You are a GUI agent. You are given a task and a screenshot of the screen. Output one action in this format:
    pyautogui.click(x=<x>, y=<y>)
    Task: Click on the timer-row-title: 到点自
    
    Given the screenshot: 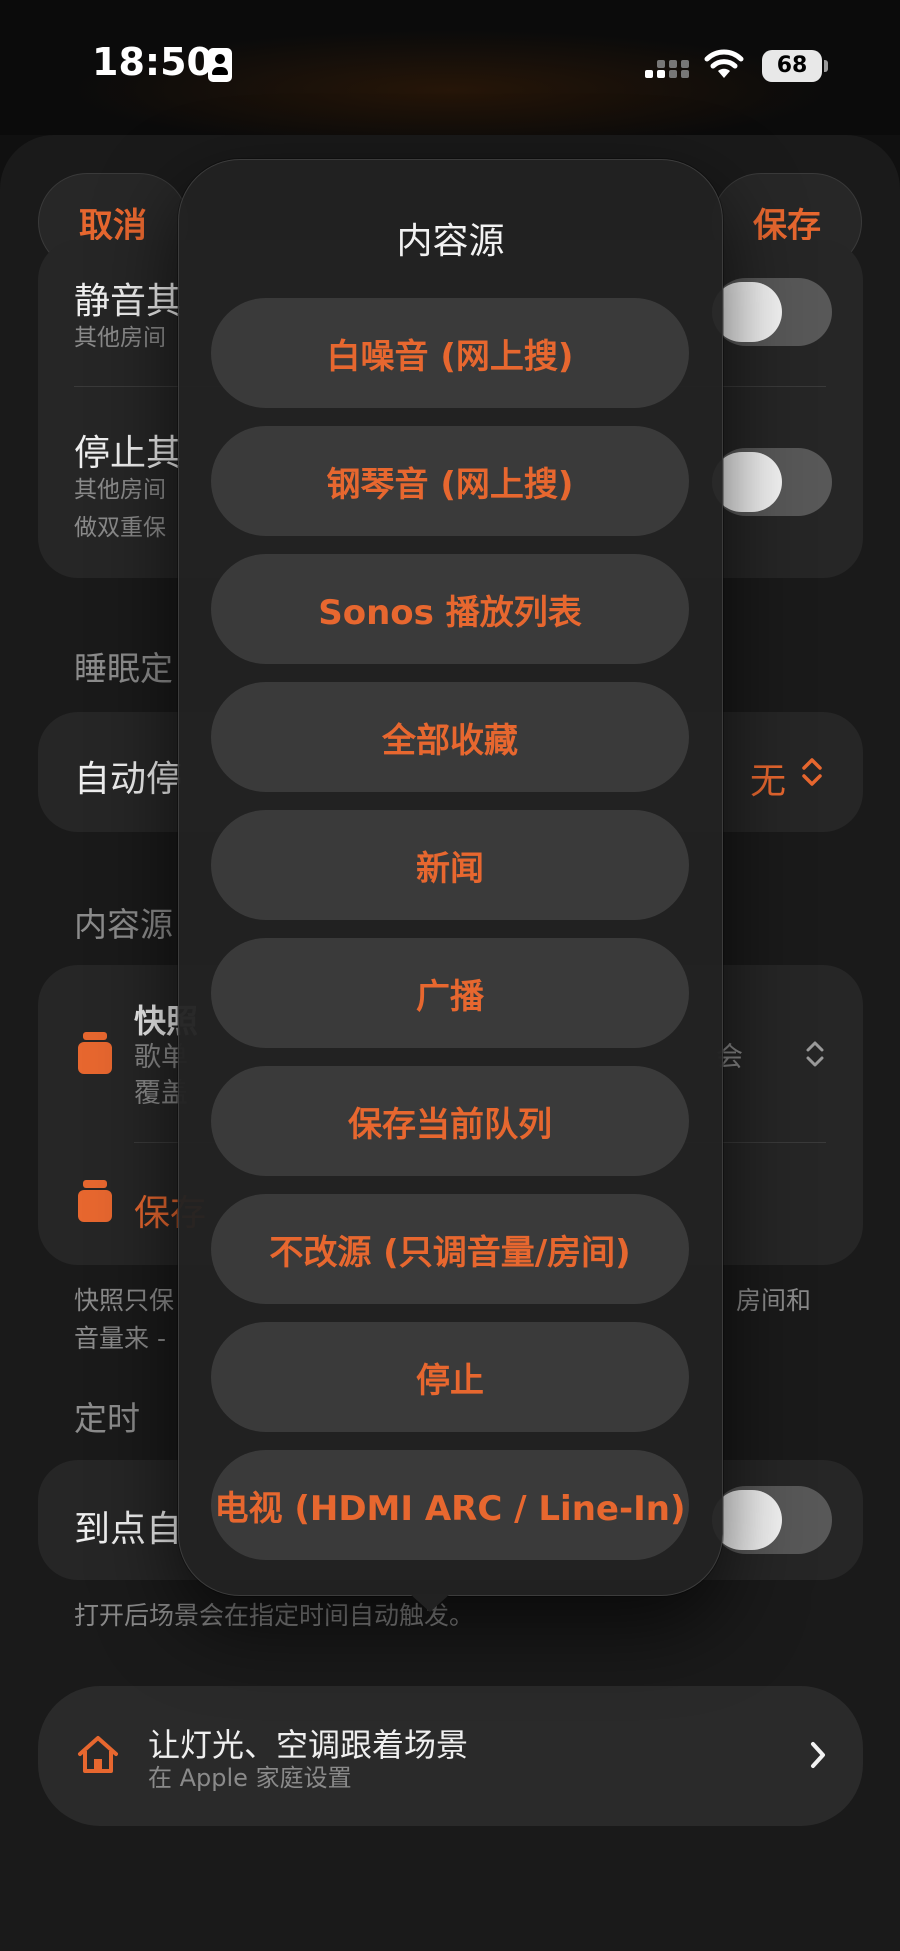 What is the action you would take?
    pyautogui.click(x=128, y=1529)
    